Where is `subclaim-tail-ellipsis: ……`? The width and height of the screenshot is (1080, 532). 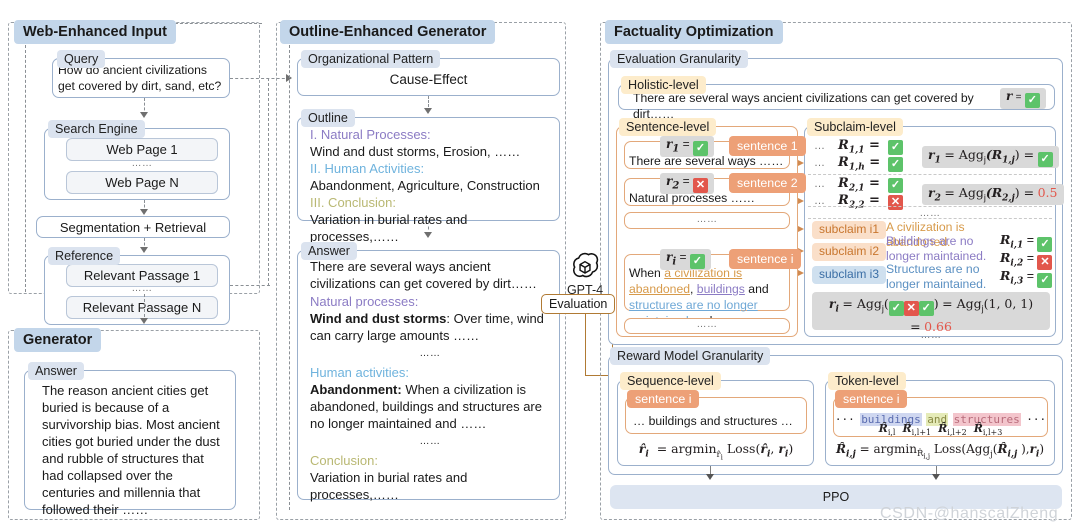 subclaim-tail-ellipsis: …… is located at coordinates (931, 335).